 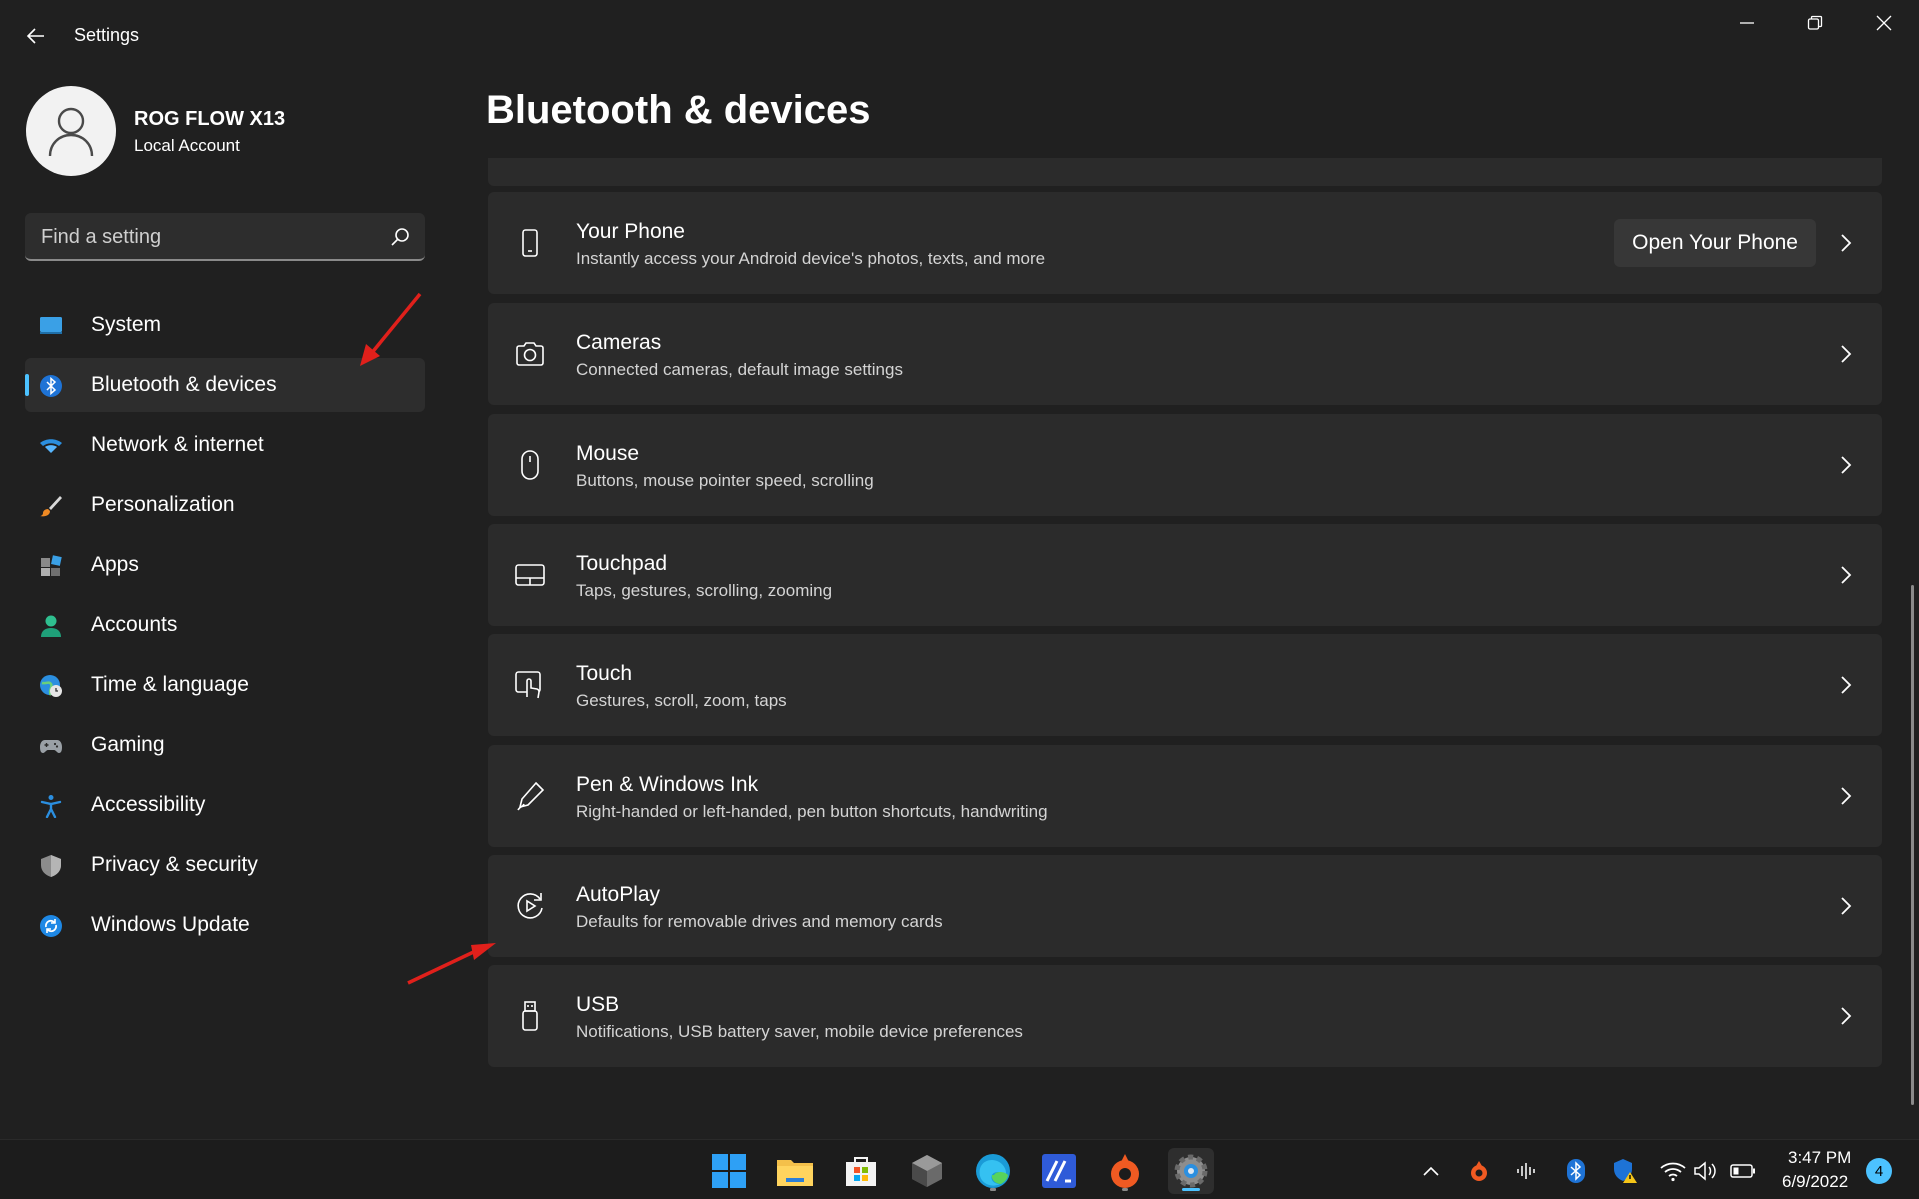 What do you see at coordinates (704, 590) in the screenshot?
I see `card-description: Taps, gestures, scrolling, zooming` at bounding box center [704, 590].